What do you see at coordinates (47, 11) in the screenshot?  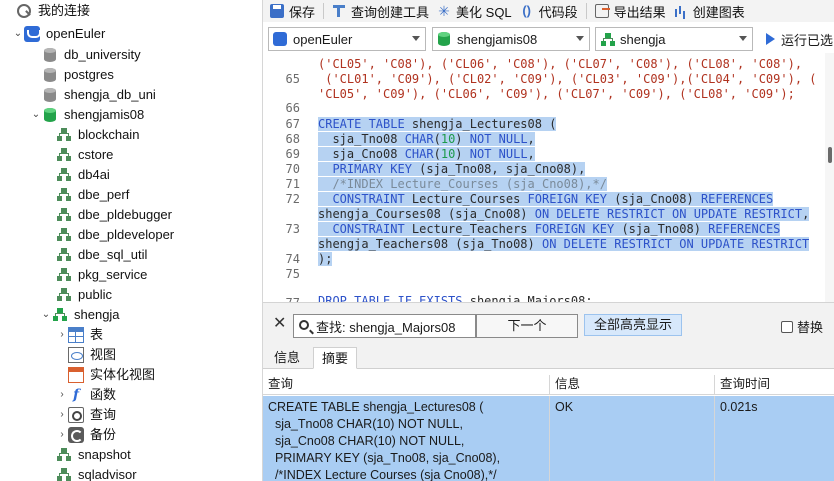 I see `tree-item-my-connections: 我的连接` at bounding box center [47, 11].